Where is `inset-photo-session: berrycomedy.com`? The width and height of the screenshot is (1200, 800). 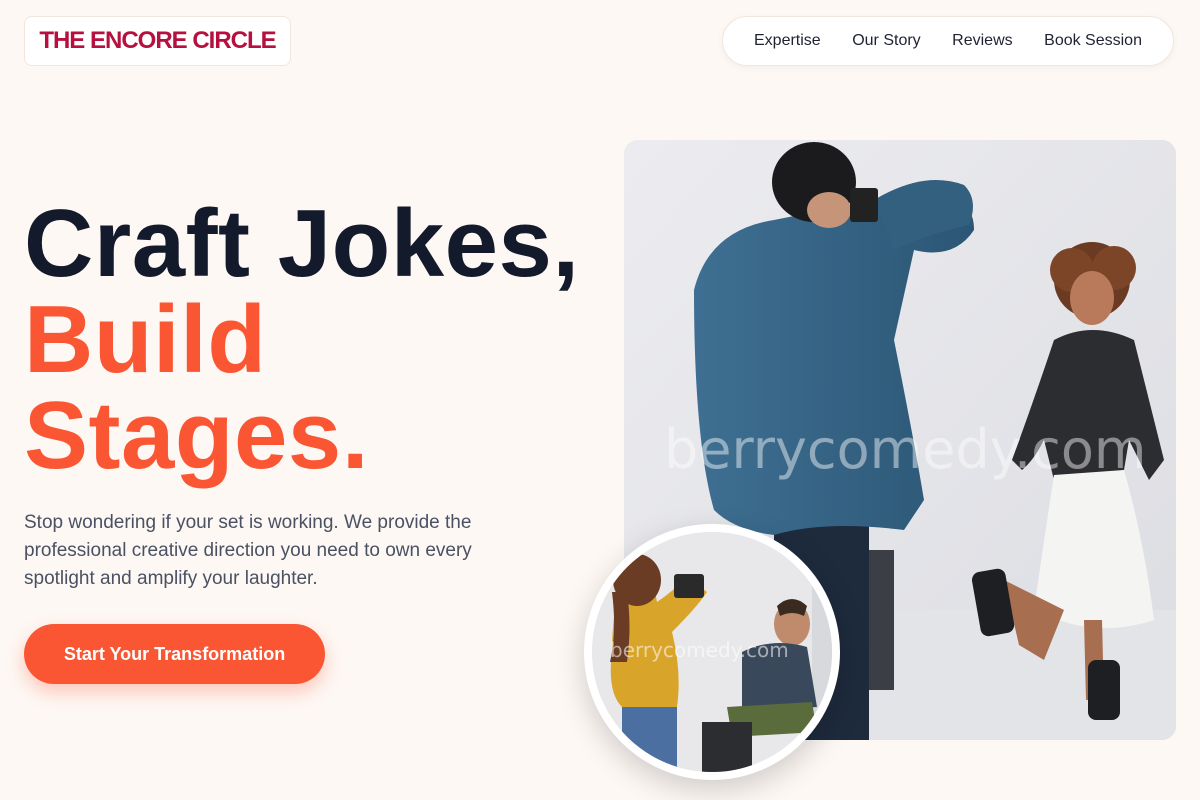 inset-photo-session: berrycomedy.com is located at coordinates (712, 652).